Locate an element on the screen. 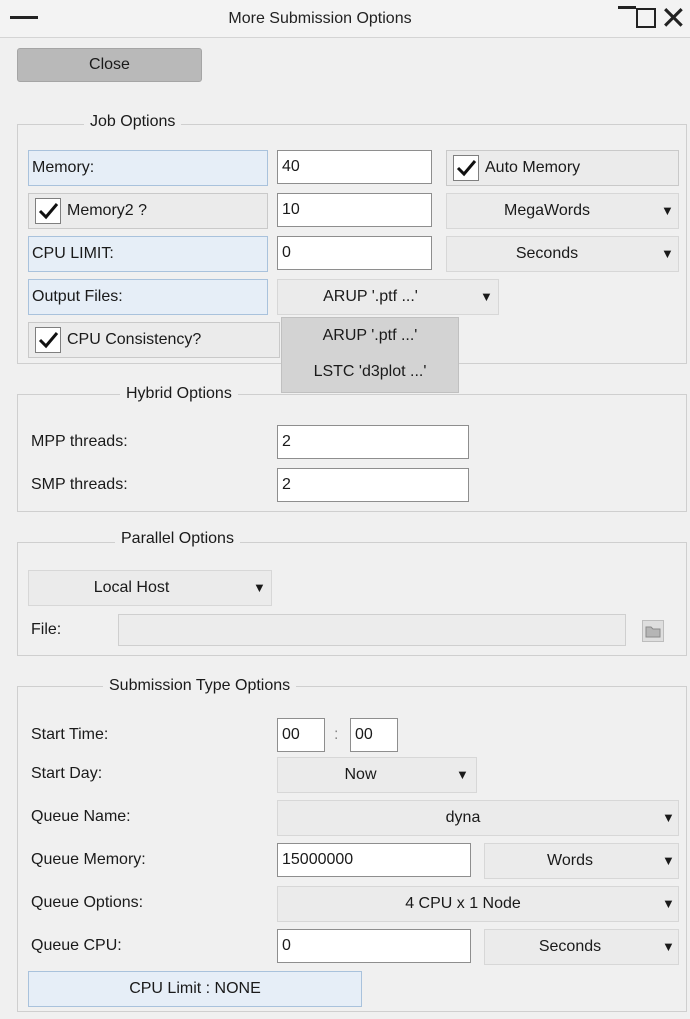 The height and width of the screenshot is (1019, 690). smp-threads-input: 2 is located at coordinates (373, 485).